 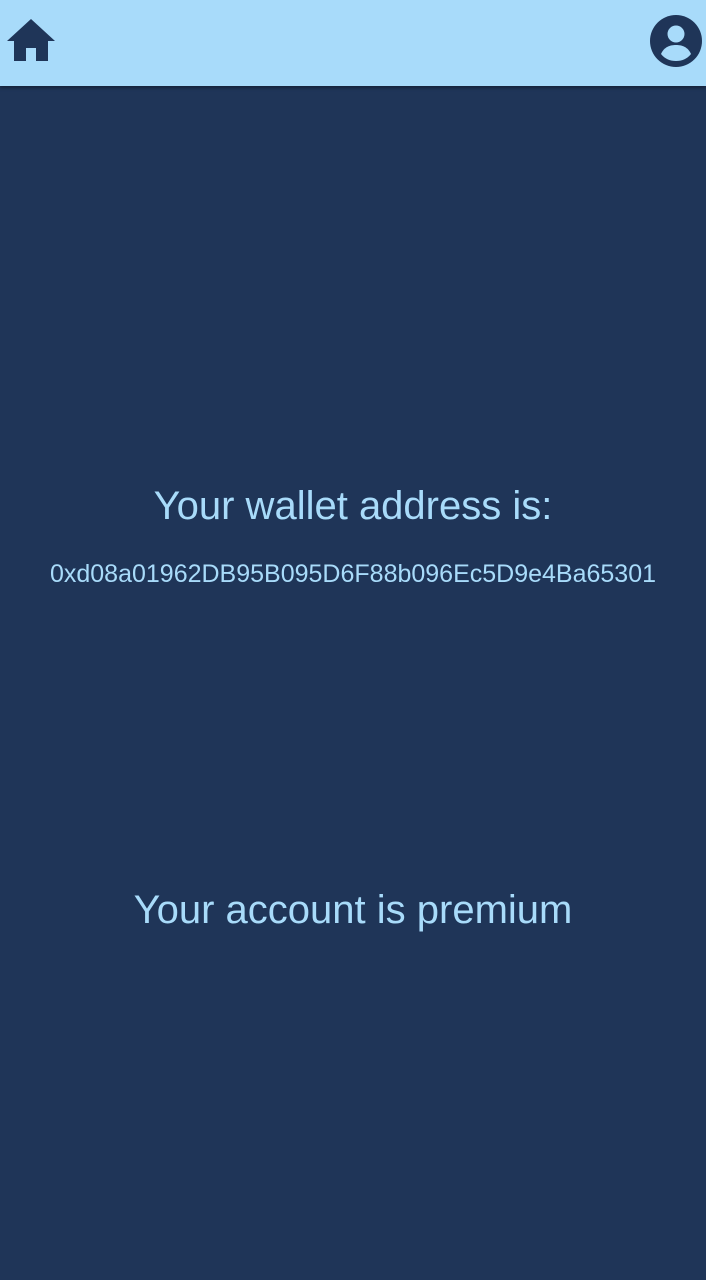 I want to click on wallet-address-label: Your wallet address is:, so click(x=353, y=506).